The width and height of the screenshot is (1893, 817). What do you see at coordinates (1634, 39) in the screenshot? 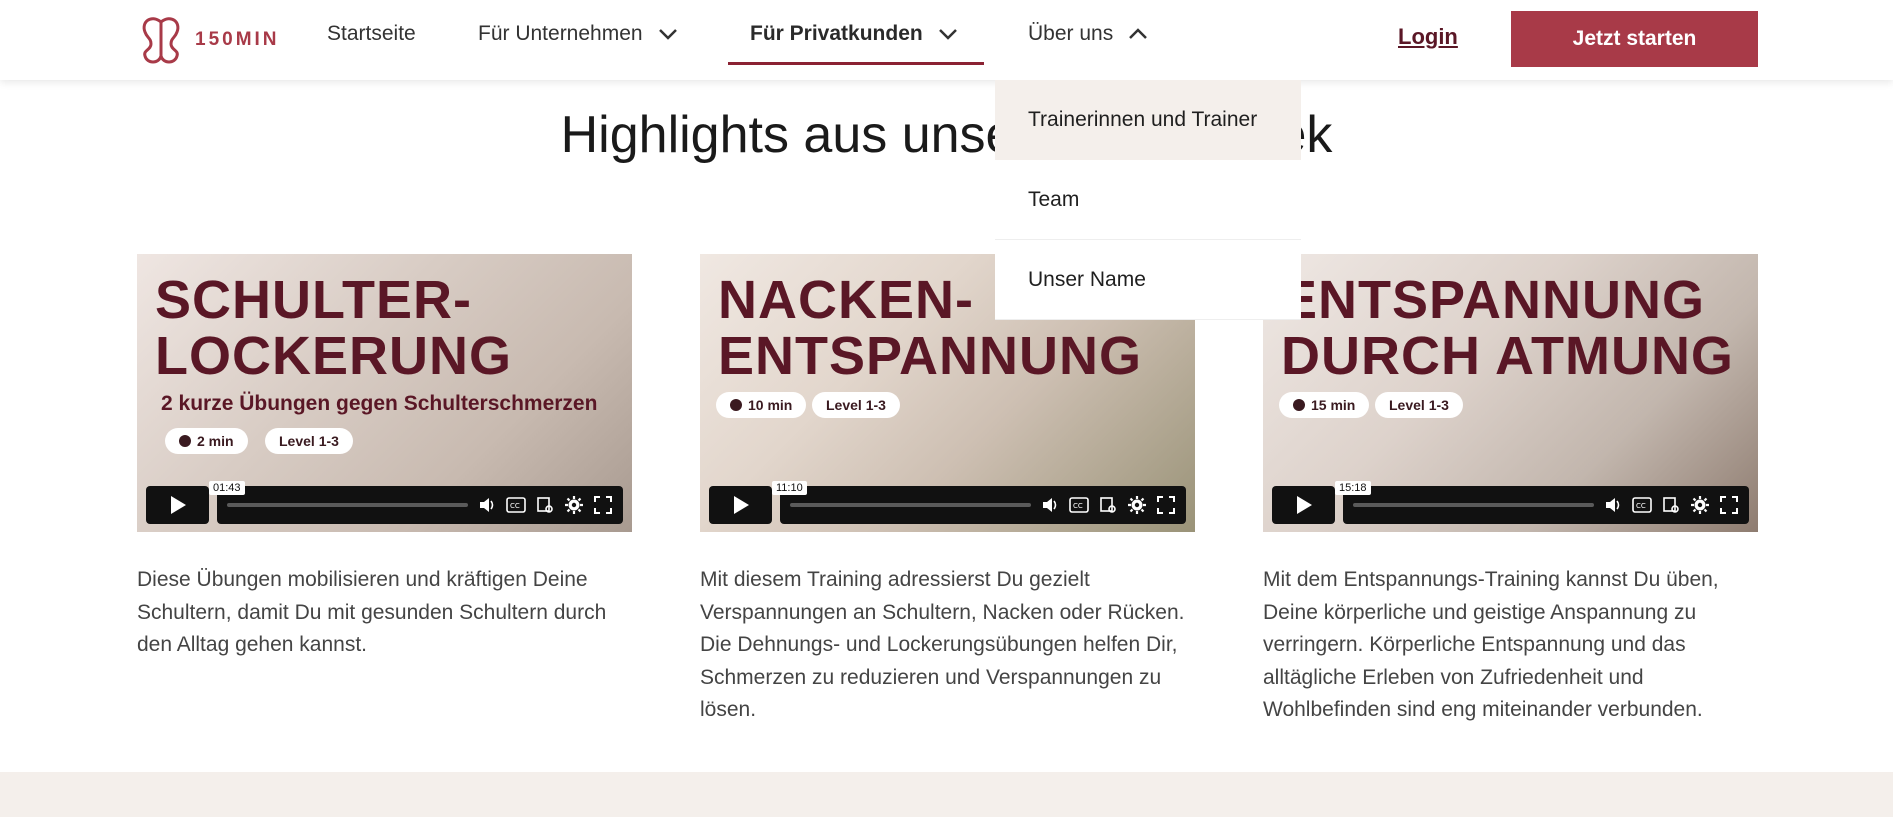
I see `jetzt-starten-button: Jetzt starten` at bounding box center [1634, 39].